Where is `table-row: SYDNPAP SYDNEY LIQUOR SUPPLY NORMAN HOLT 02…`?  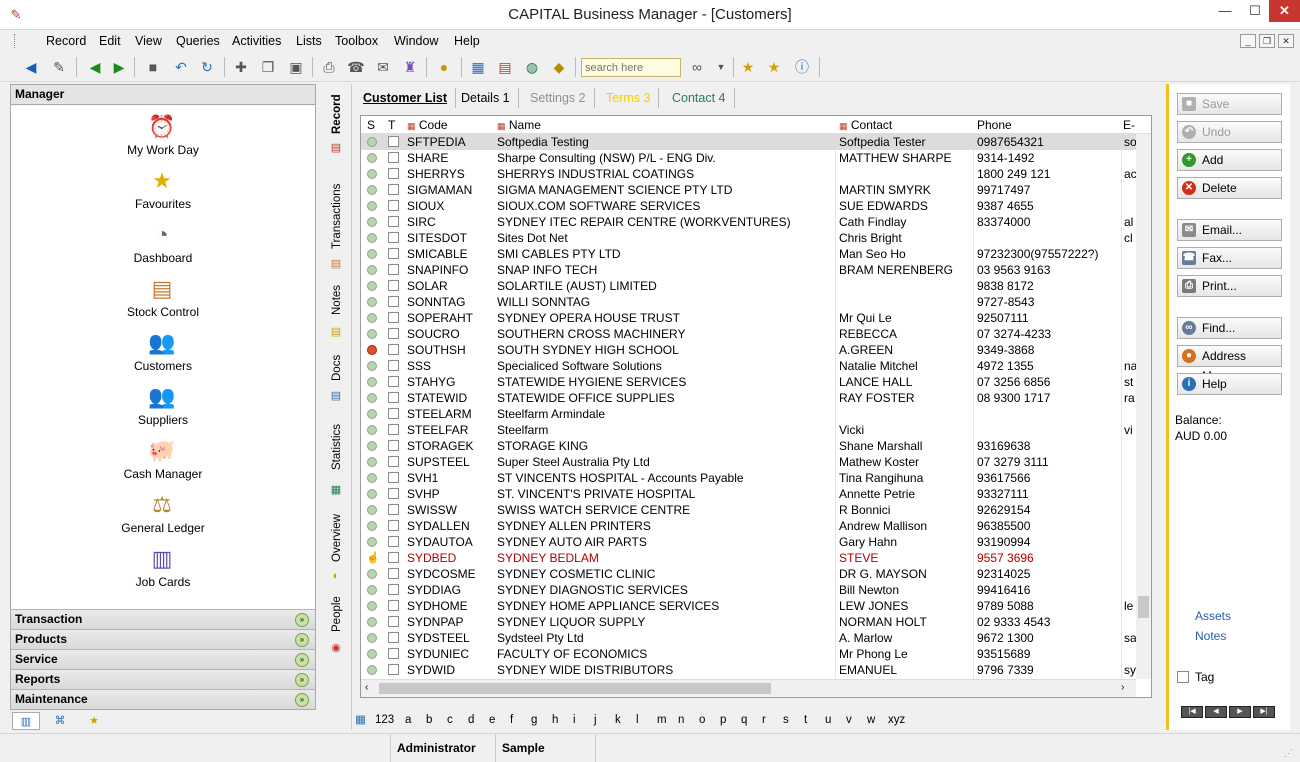 table-row: SYDNPAP SYDNEY LIQUOR SUPPLY NORMAN HOLT 02… is located at coordinates (748, 622).